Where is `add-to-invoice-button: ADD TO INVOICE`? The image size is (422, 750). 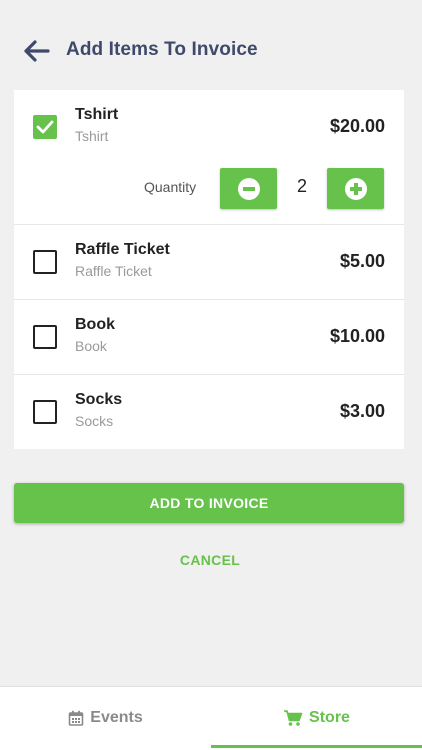
add-to-invoice-button: ADD TO INVOICE is located at coordinates (209, 503).